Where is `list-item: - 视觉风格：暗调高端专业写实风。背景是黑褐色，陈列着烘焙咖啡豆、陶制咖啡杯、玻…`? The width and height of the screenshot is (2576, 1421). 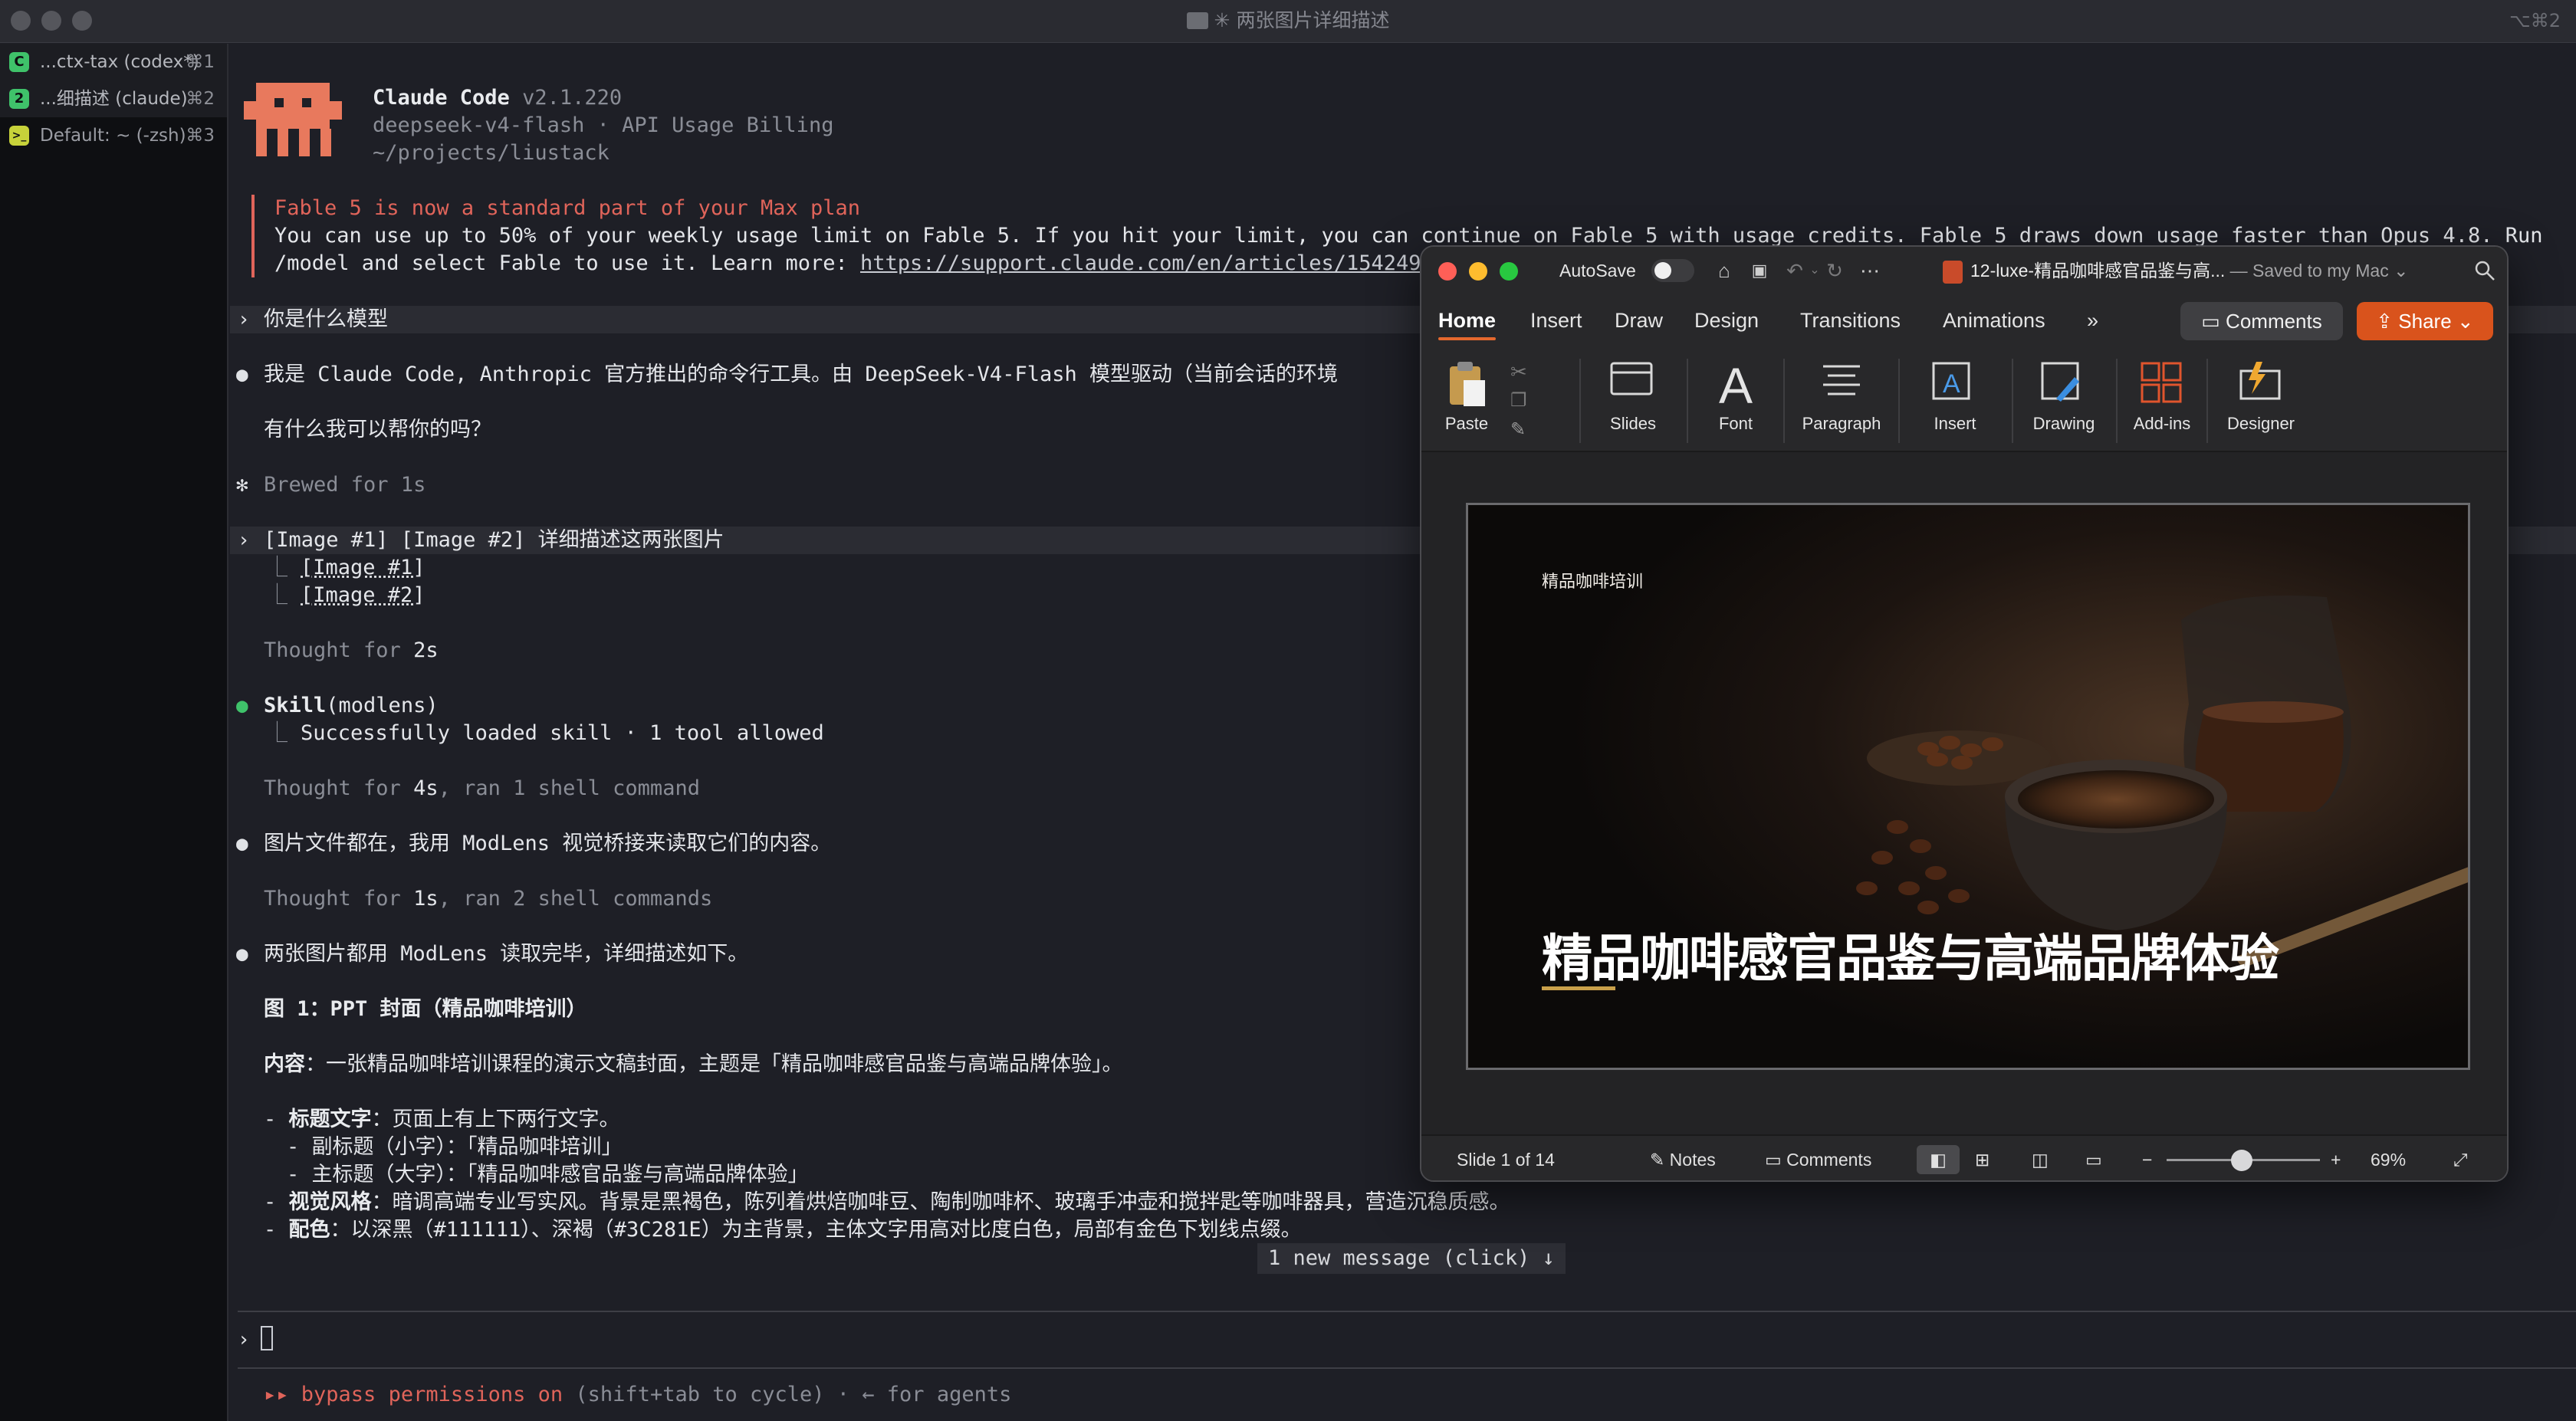 list-item: - 视觉风格：暗调高端专业写实风。背景是黑褐色，陈列着烘焙咖啡豆、陶制咖啡杯、玻… is located at coordinates (887, 1202).